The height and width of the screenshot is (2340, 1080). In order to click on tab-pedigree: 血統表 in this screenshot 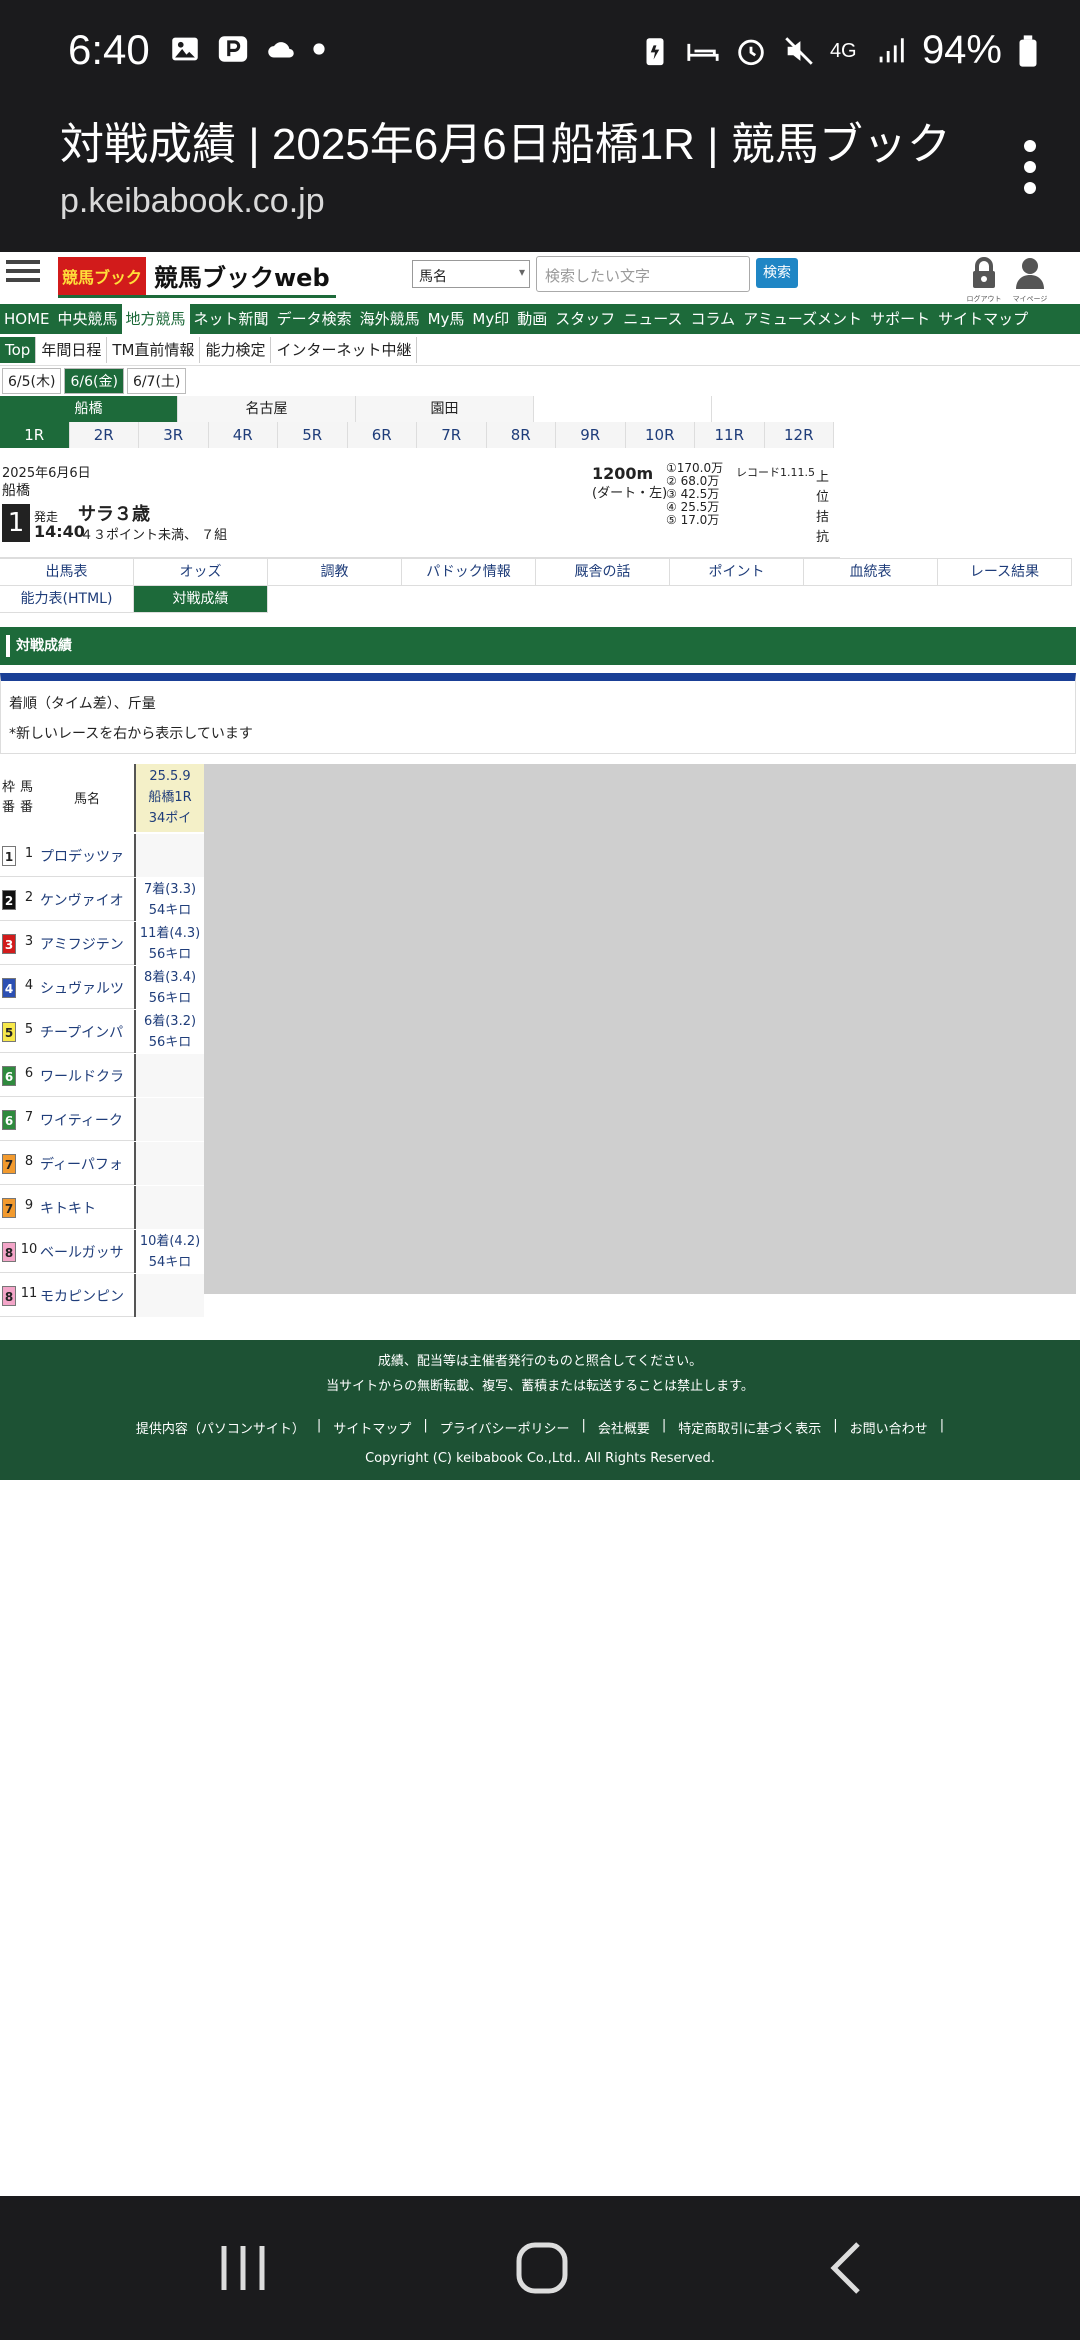, I will do `click(871, 572)`.